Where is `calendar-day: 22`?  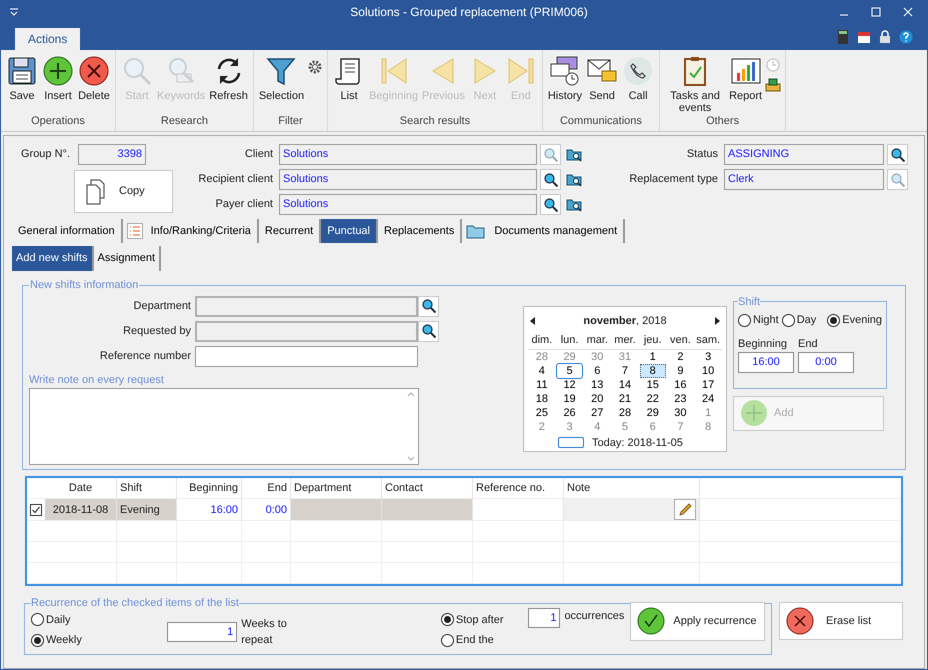
calendar-day: 22 is located at coordinates (653, 399).